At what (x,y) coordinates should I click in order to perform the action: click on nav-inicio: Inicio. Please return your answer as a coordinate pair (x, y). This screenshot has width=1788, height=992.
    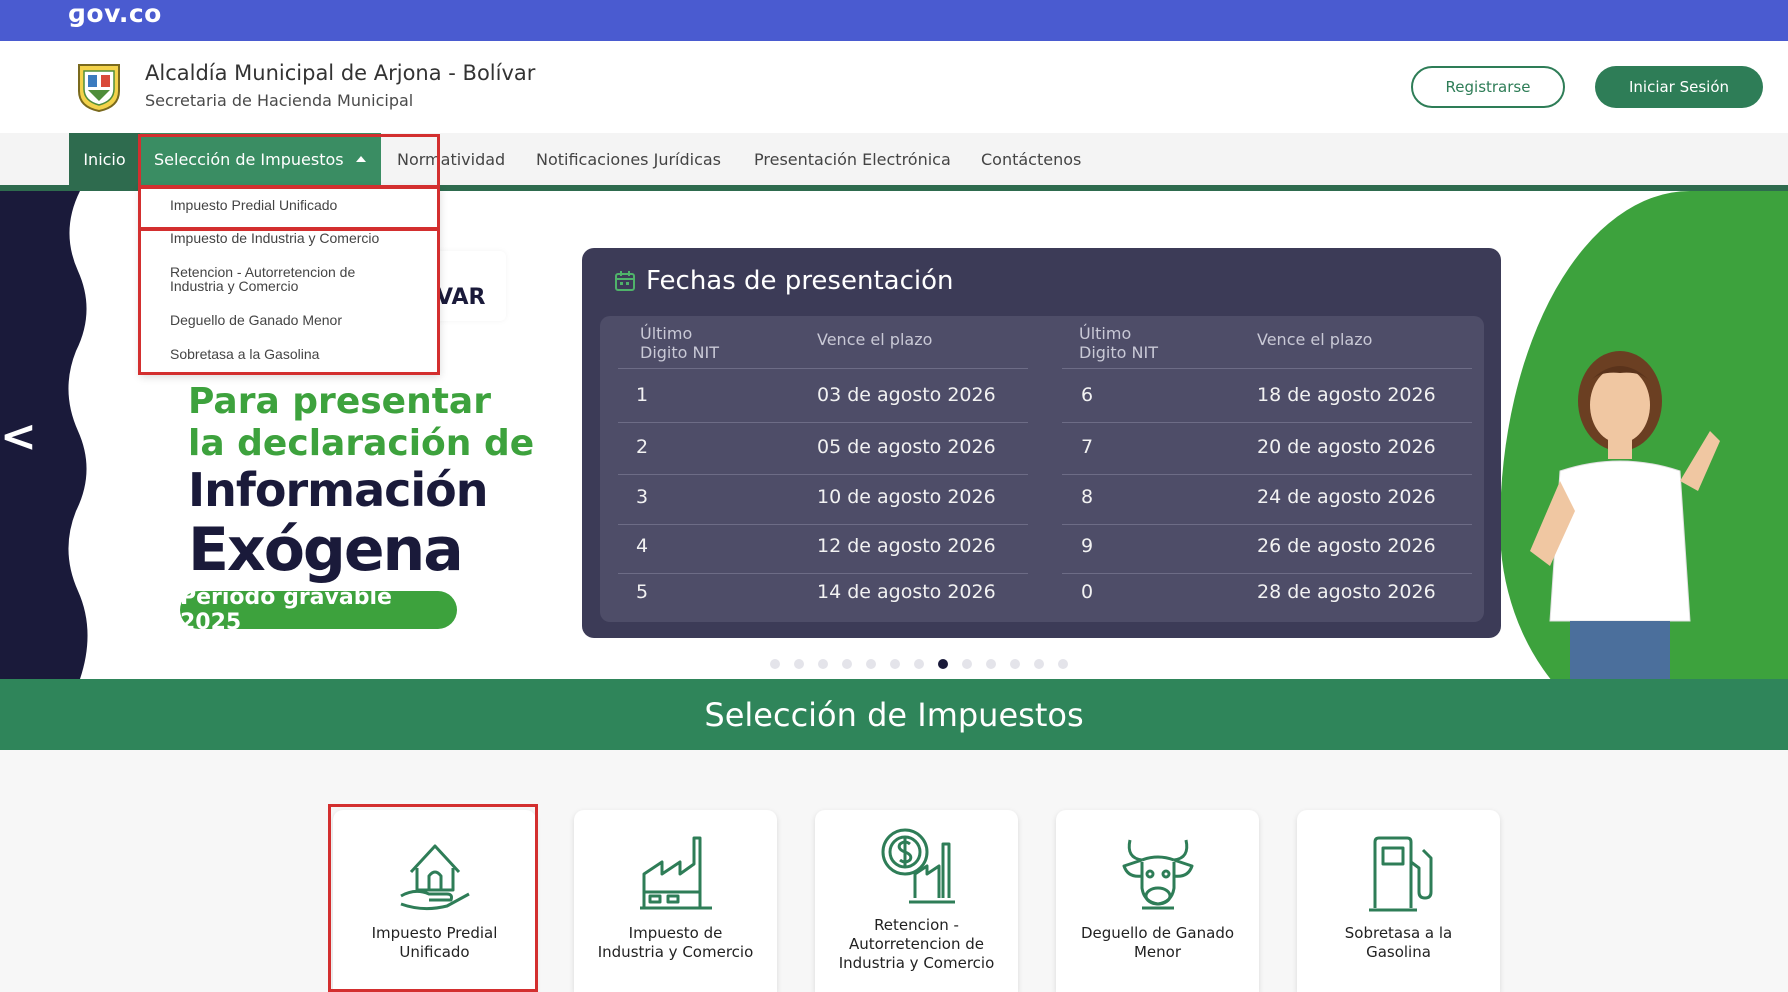
    Looking at the image, I should click on (104, 159).